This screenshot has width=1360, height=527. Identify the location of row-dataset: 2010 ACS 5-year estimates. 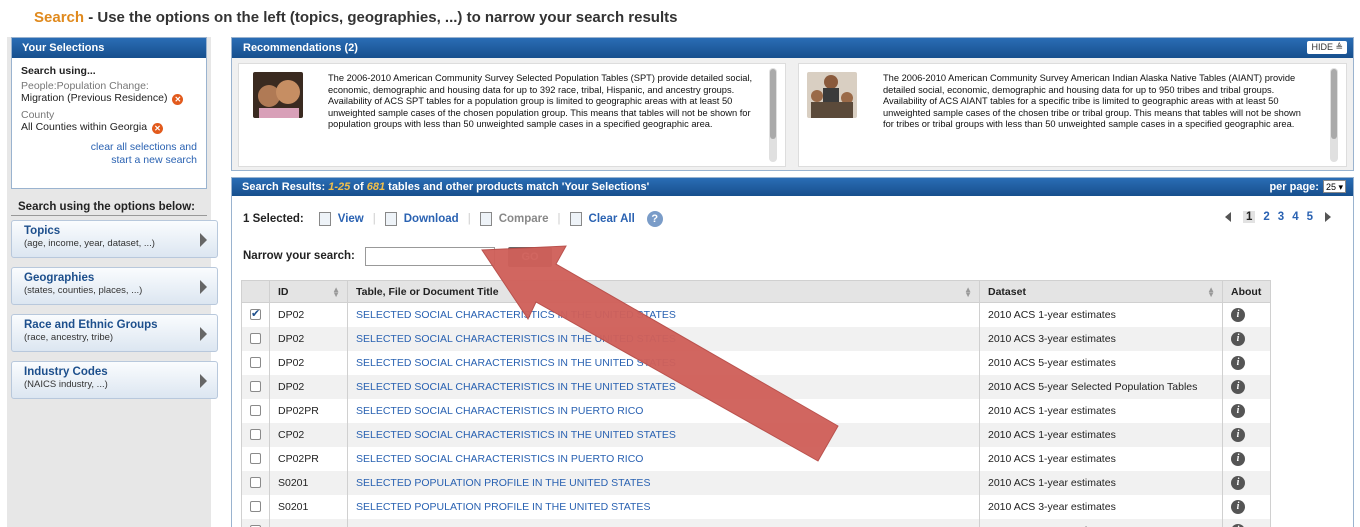
(1101, 362).